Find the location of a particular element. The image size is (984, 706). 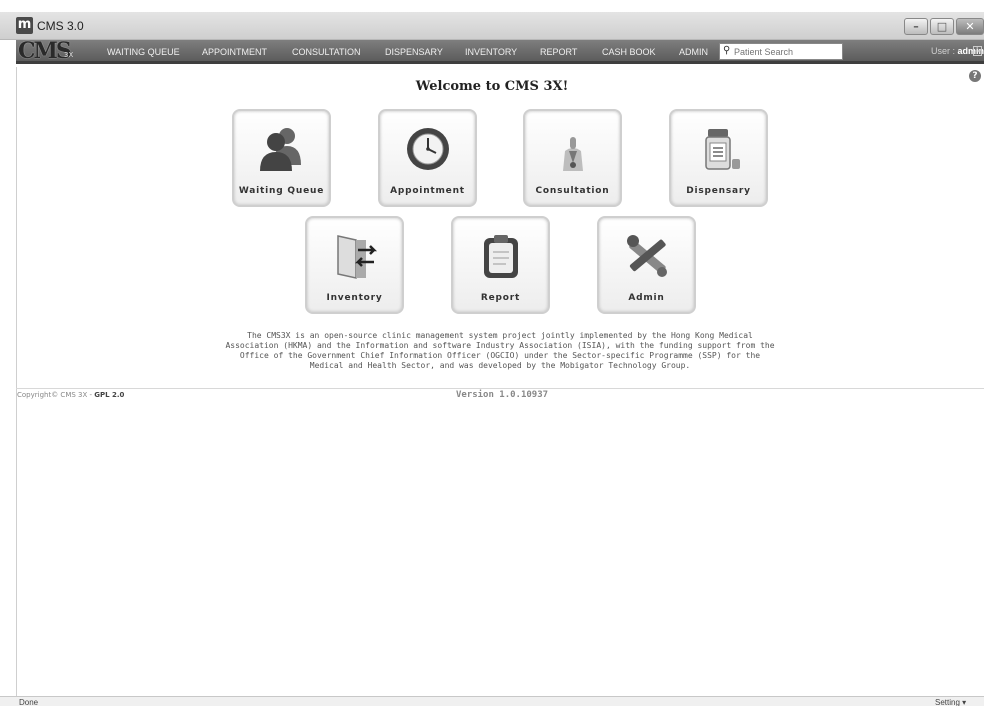

maximize-button: □ is located at coordinates (942, 26).